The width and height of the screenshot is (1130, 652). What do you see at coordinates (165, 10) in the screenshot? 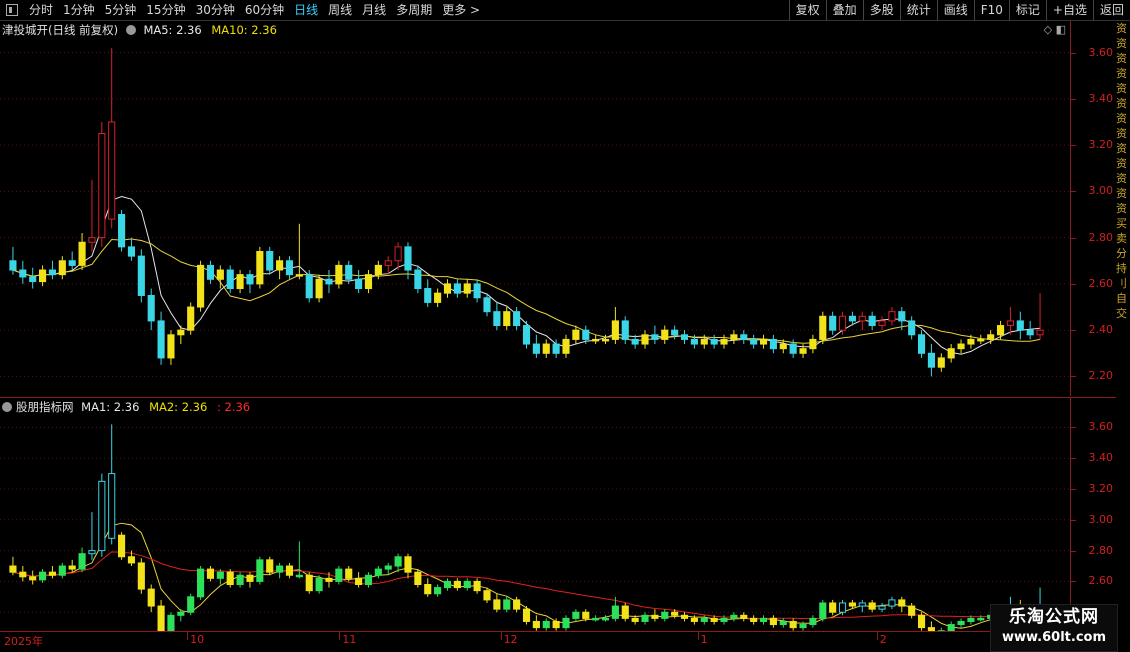
I see `tab-15min: 15分钟` at bounding box center [165, 10].